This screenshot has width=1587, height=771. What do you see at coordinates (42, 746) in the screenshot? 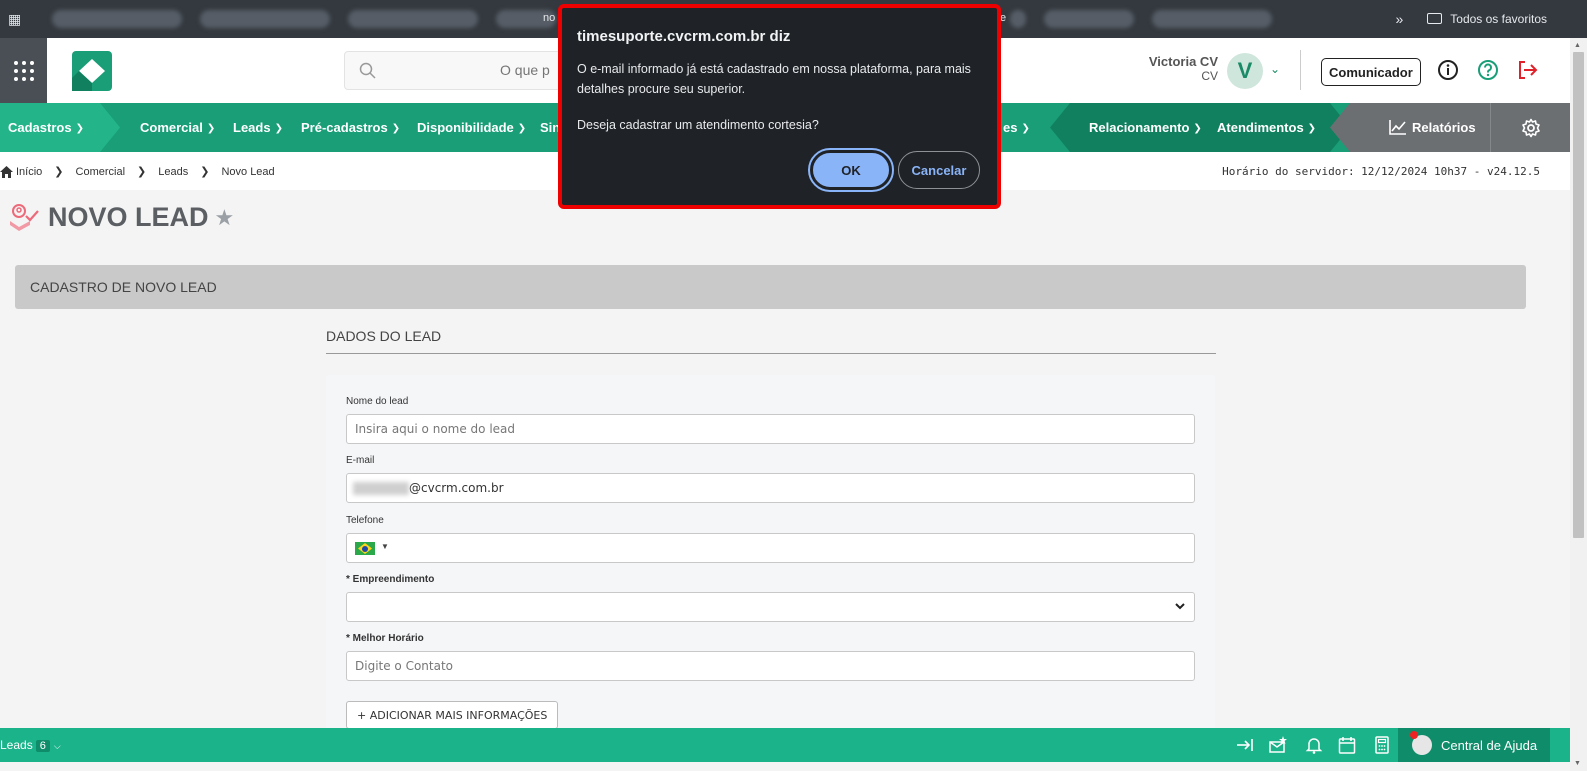
I see `leads-count-badge: 6` at bounding box center [42, 746].